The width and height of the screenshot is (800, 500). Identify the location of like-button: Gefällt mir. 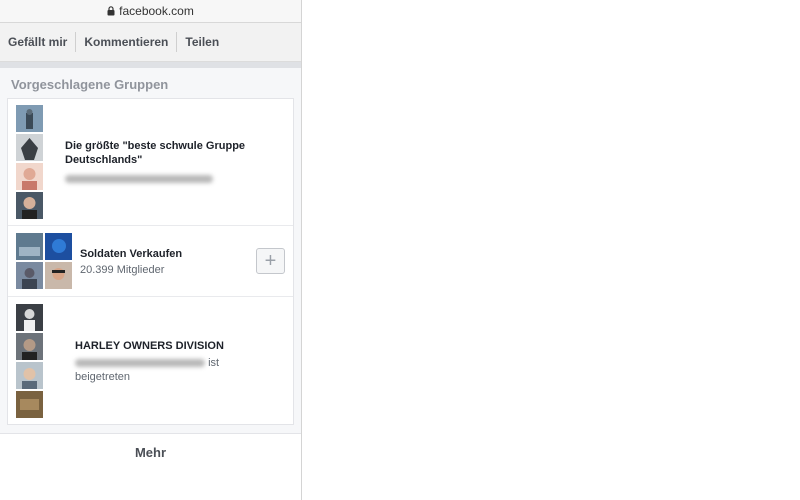
(38, 42).